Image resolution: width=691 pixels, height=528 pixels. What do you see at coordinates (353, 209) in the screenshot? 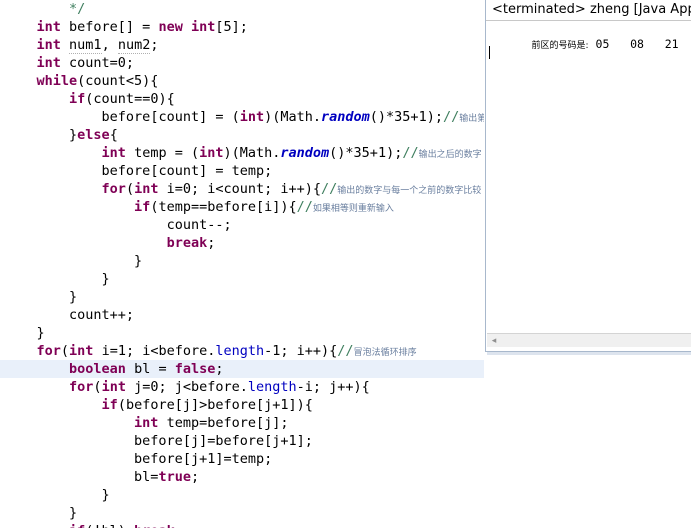
I see `code-token-cn: 如果相等则重新输入` at bounding box center [353, 209].